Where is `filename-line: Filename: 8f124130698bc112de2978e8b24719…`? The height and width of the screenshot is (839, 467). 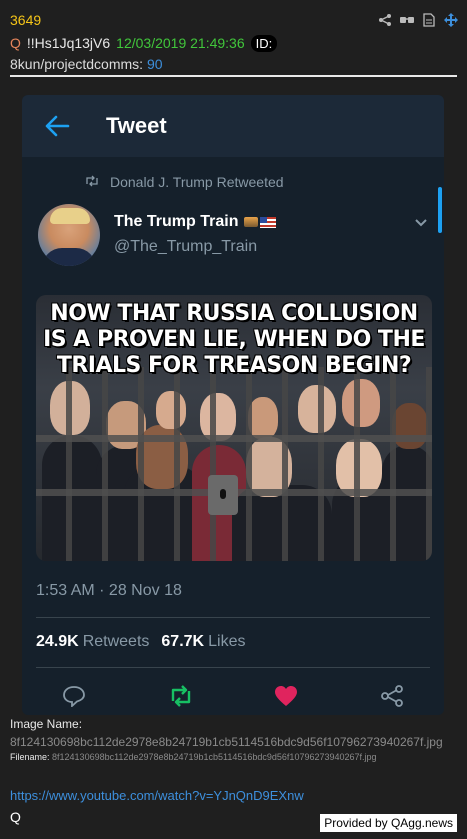 filename-line: Filename: 8f124130698bc112de2978e8b24719… is located at coordinates (193, 757).